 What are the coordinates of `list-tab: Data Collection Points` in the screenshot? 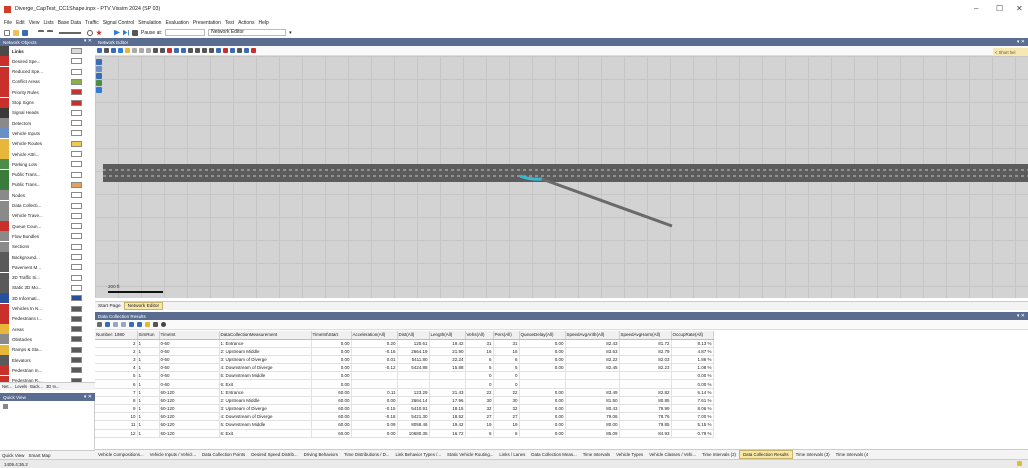 It's located at (223, 454).